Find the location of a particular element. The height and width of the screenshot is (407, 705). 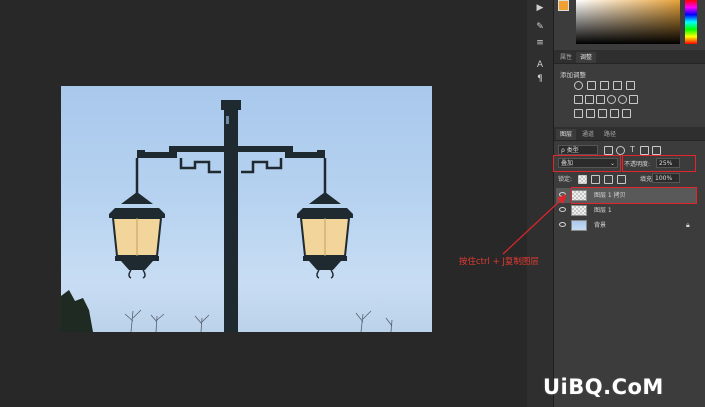

lock-position-icon is located at coordinates (608, 179).